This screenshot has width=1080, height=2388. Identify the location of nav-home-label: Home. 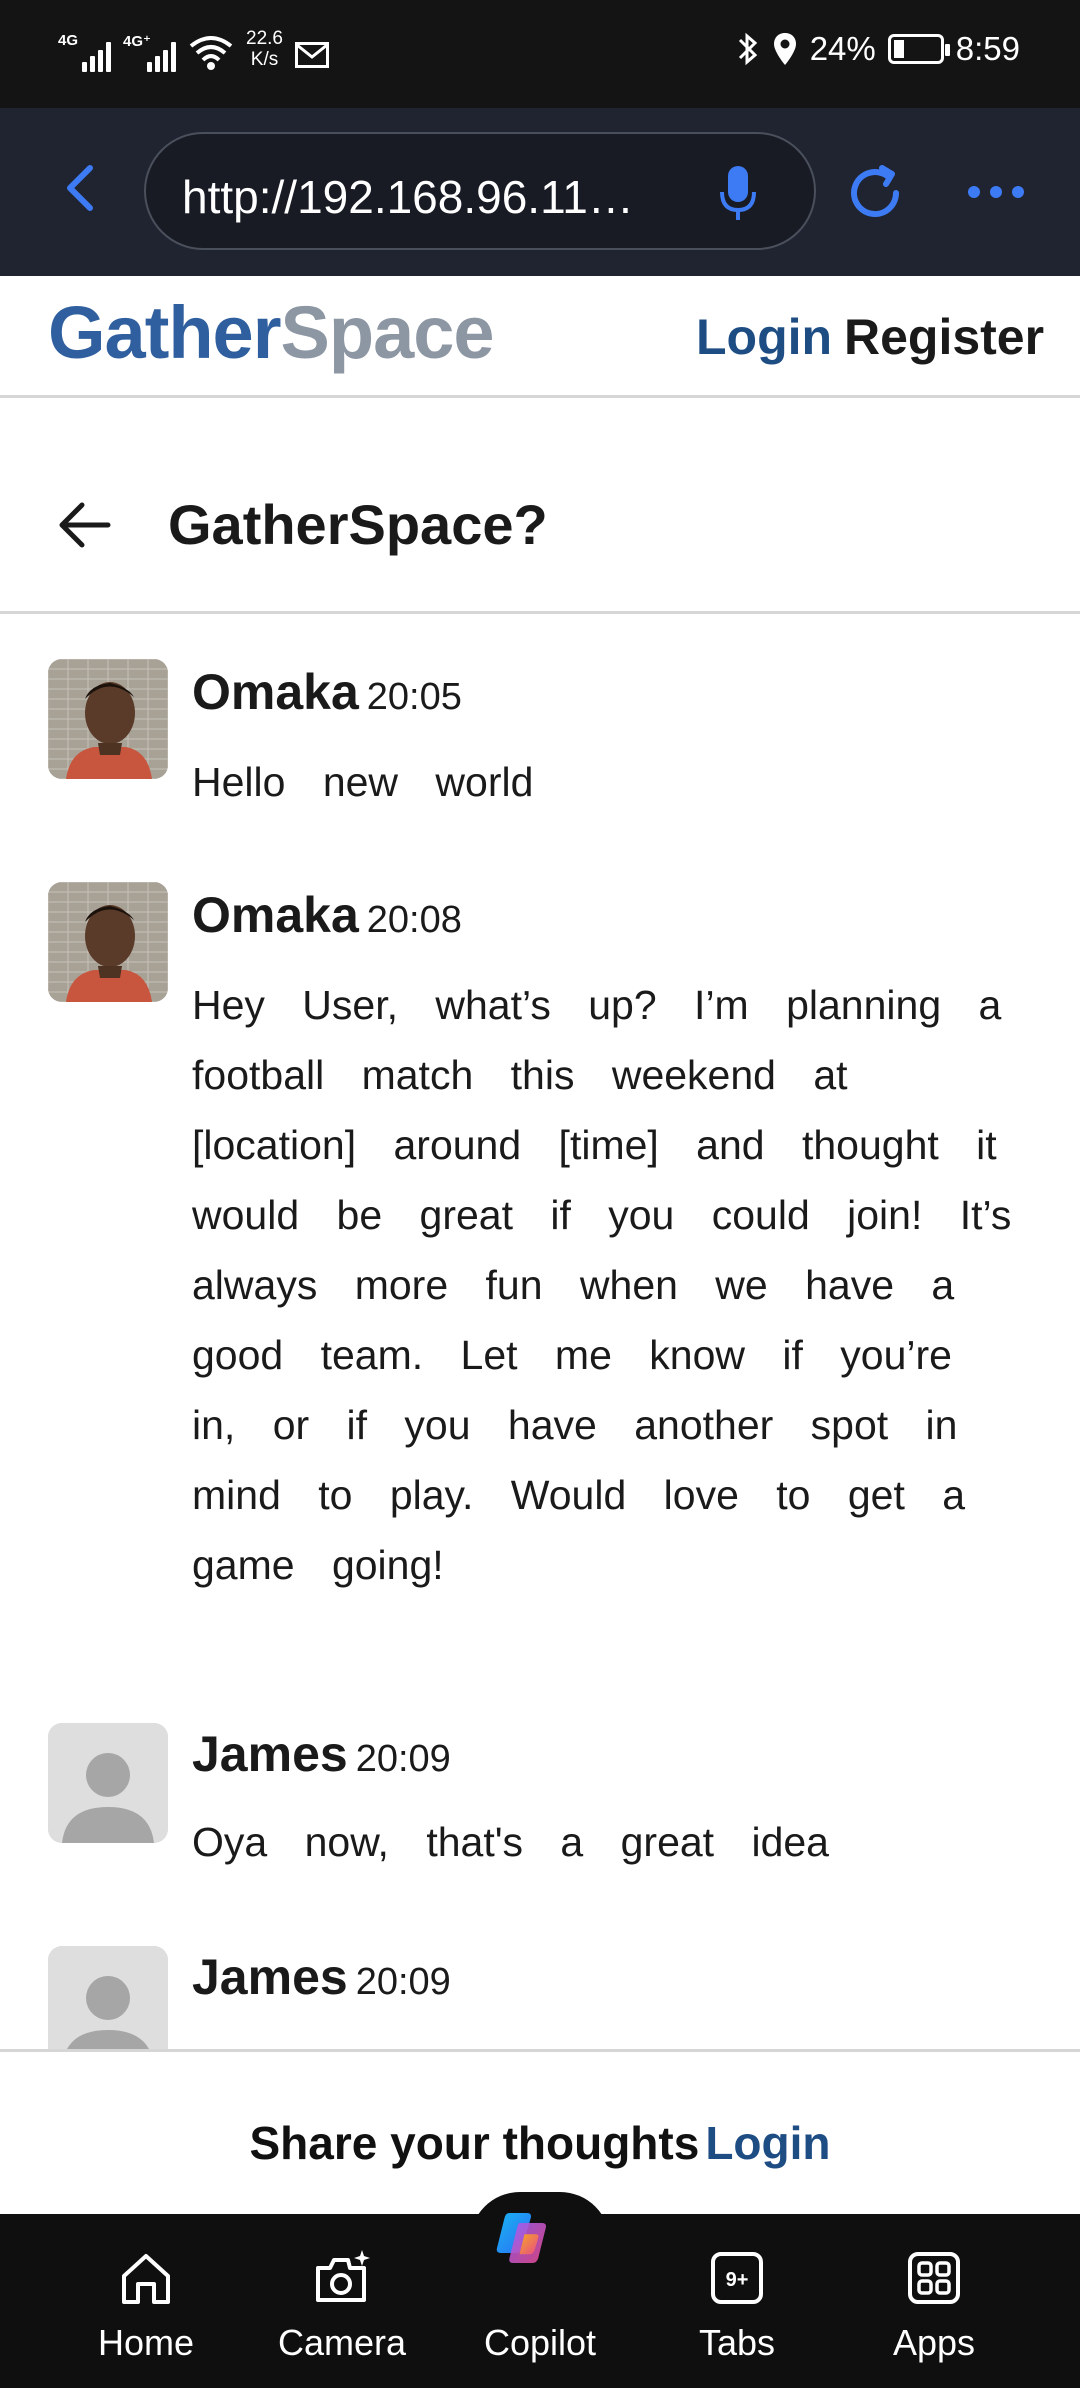
(146, 2342).